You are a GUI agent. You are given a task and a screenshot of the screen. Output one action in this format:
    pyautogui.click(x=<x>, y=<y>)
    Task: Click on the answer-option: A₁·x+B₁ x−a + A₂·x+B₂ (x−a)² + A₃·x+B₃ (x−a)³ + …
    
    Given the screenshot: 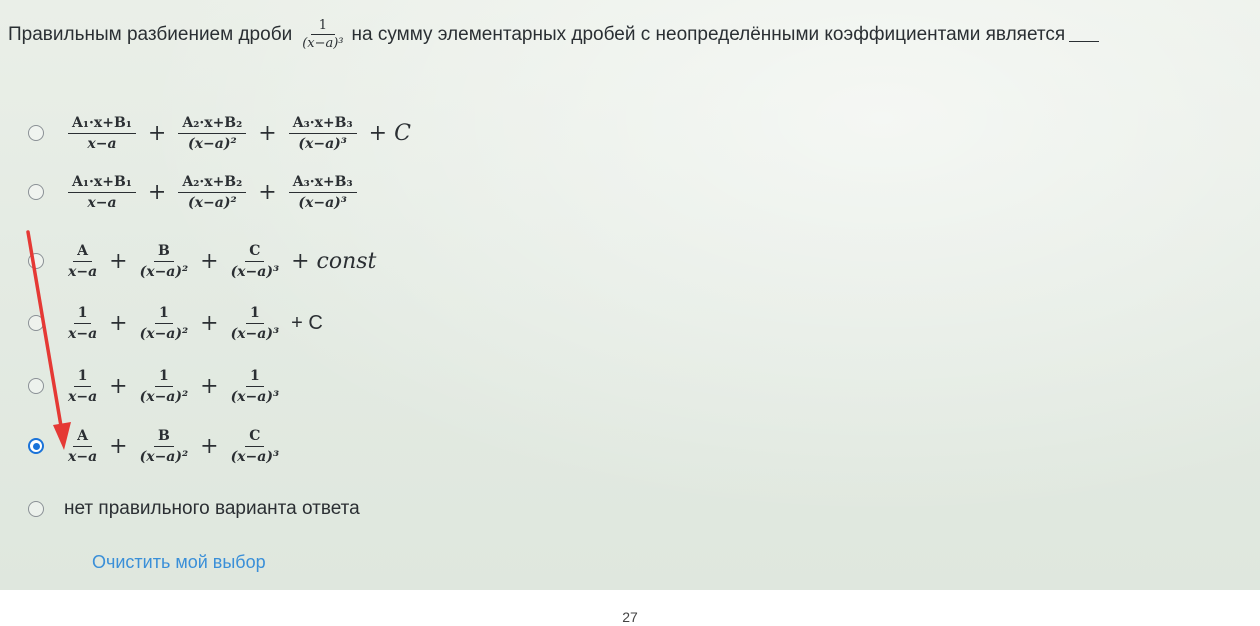 What is the action you would take?
    pyautogui.click(x=219, y=133)
    